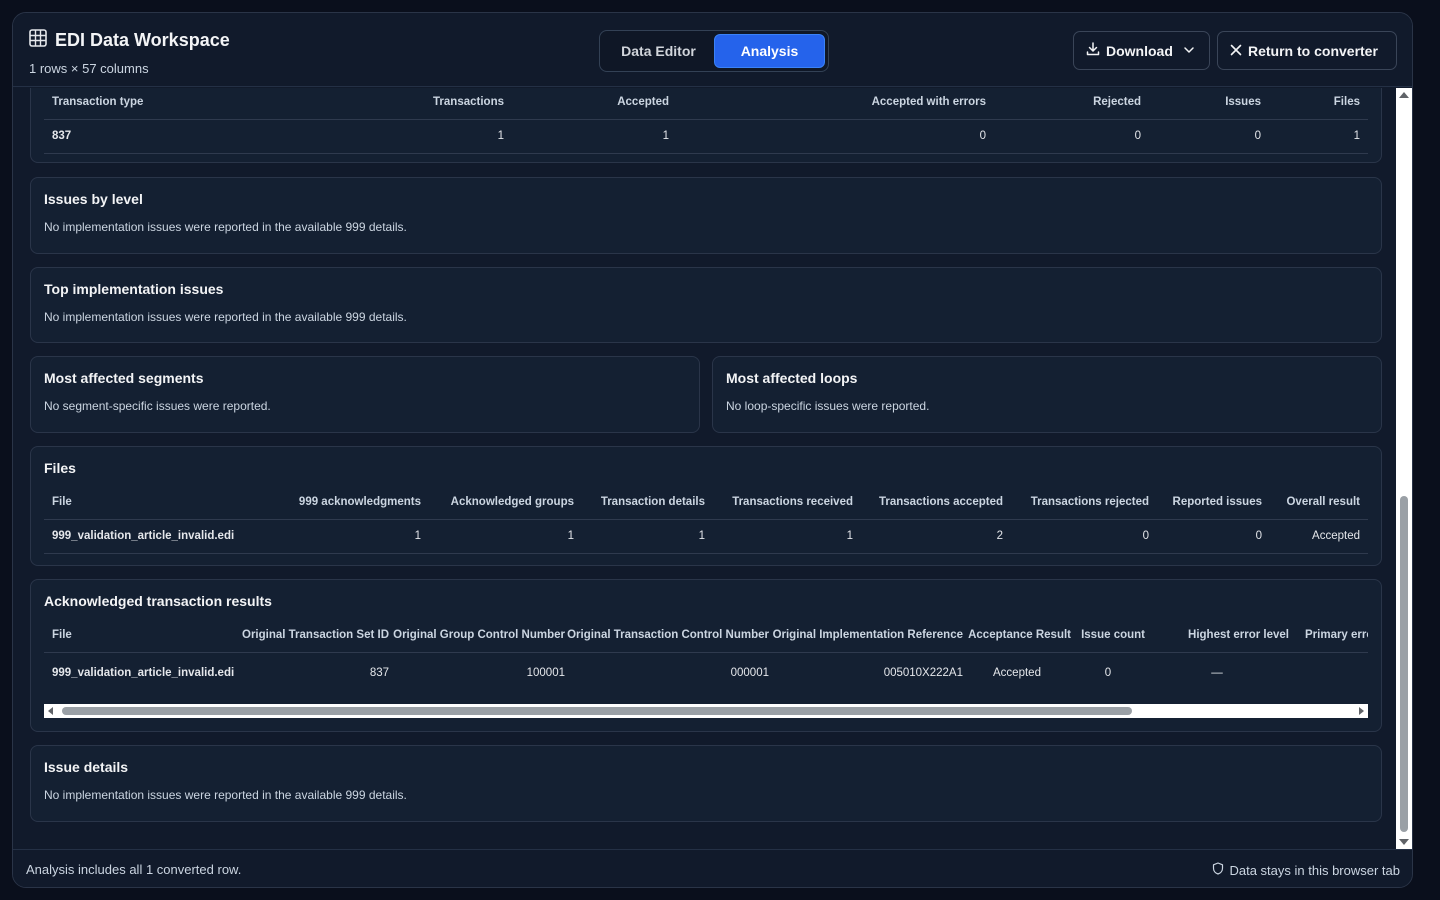 The width and height of the screenshot is (1440, 900). Describe the element at coordinates (643, 101) in the screenshot. I see `col-header: Accepted` at that location.